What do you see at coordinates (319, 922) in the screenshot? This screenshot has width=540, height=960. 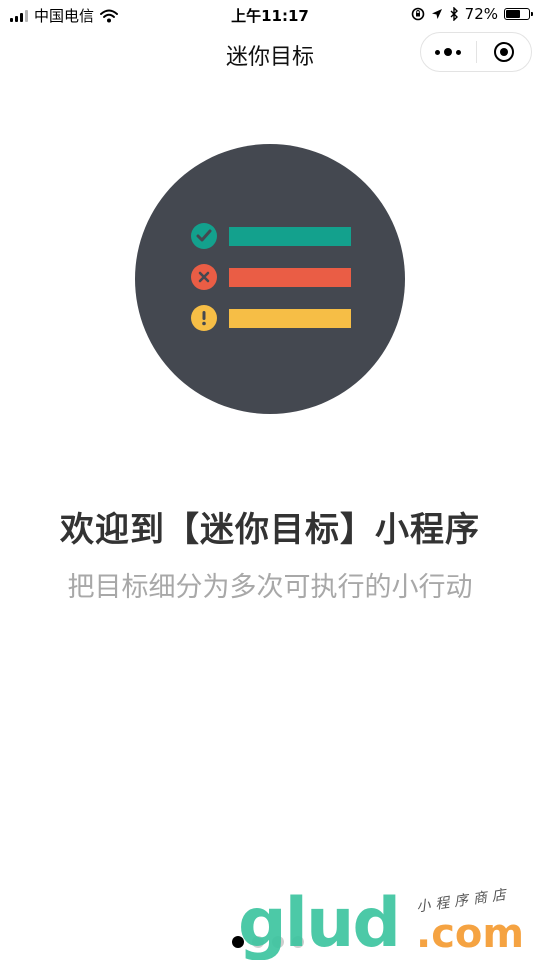 I see `watermark-brand: glud` at bounding box center [319, 922].